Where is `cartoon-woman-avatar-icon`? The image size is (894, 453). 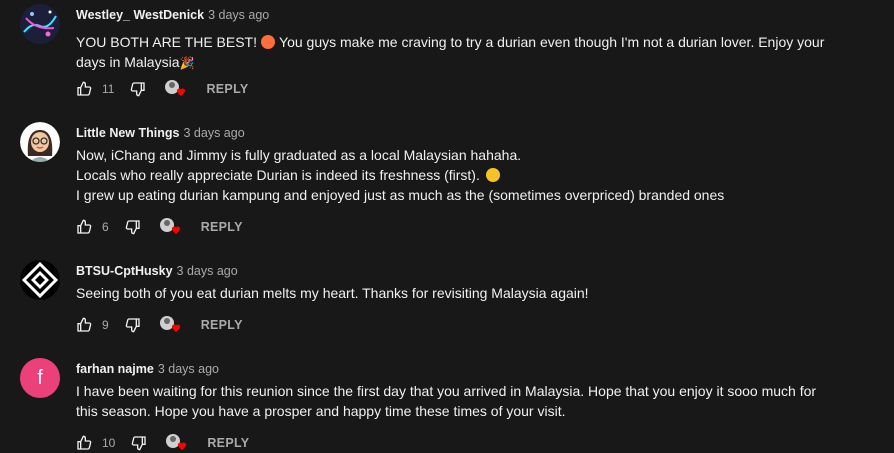 cartoon-woman-avatar-icon is located at coordinates (40, 142).